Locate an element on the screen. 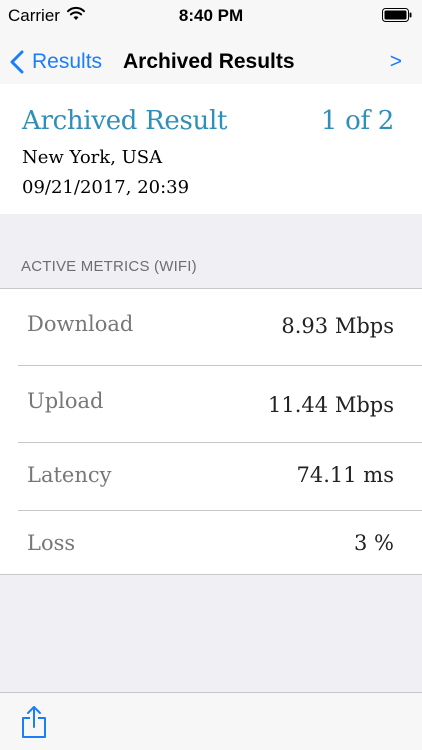 The height and width of the screenshot is (750, 422). share-icon is located at coordinates (34, 722).